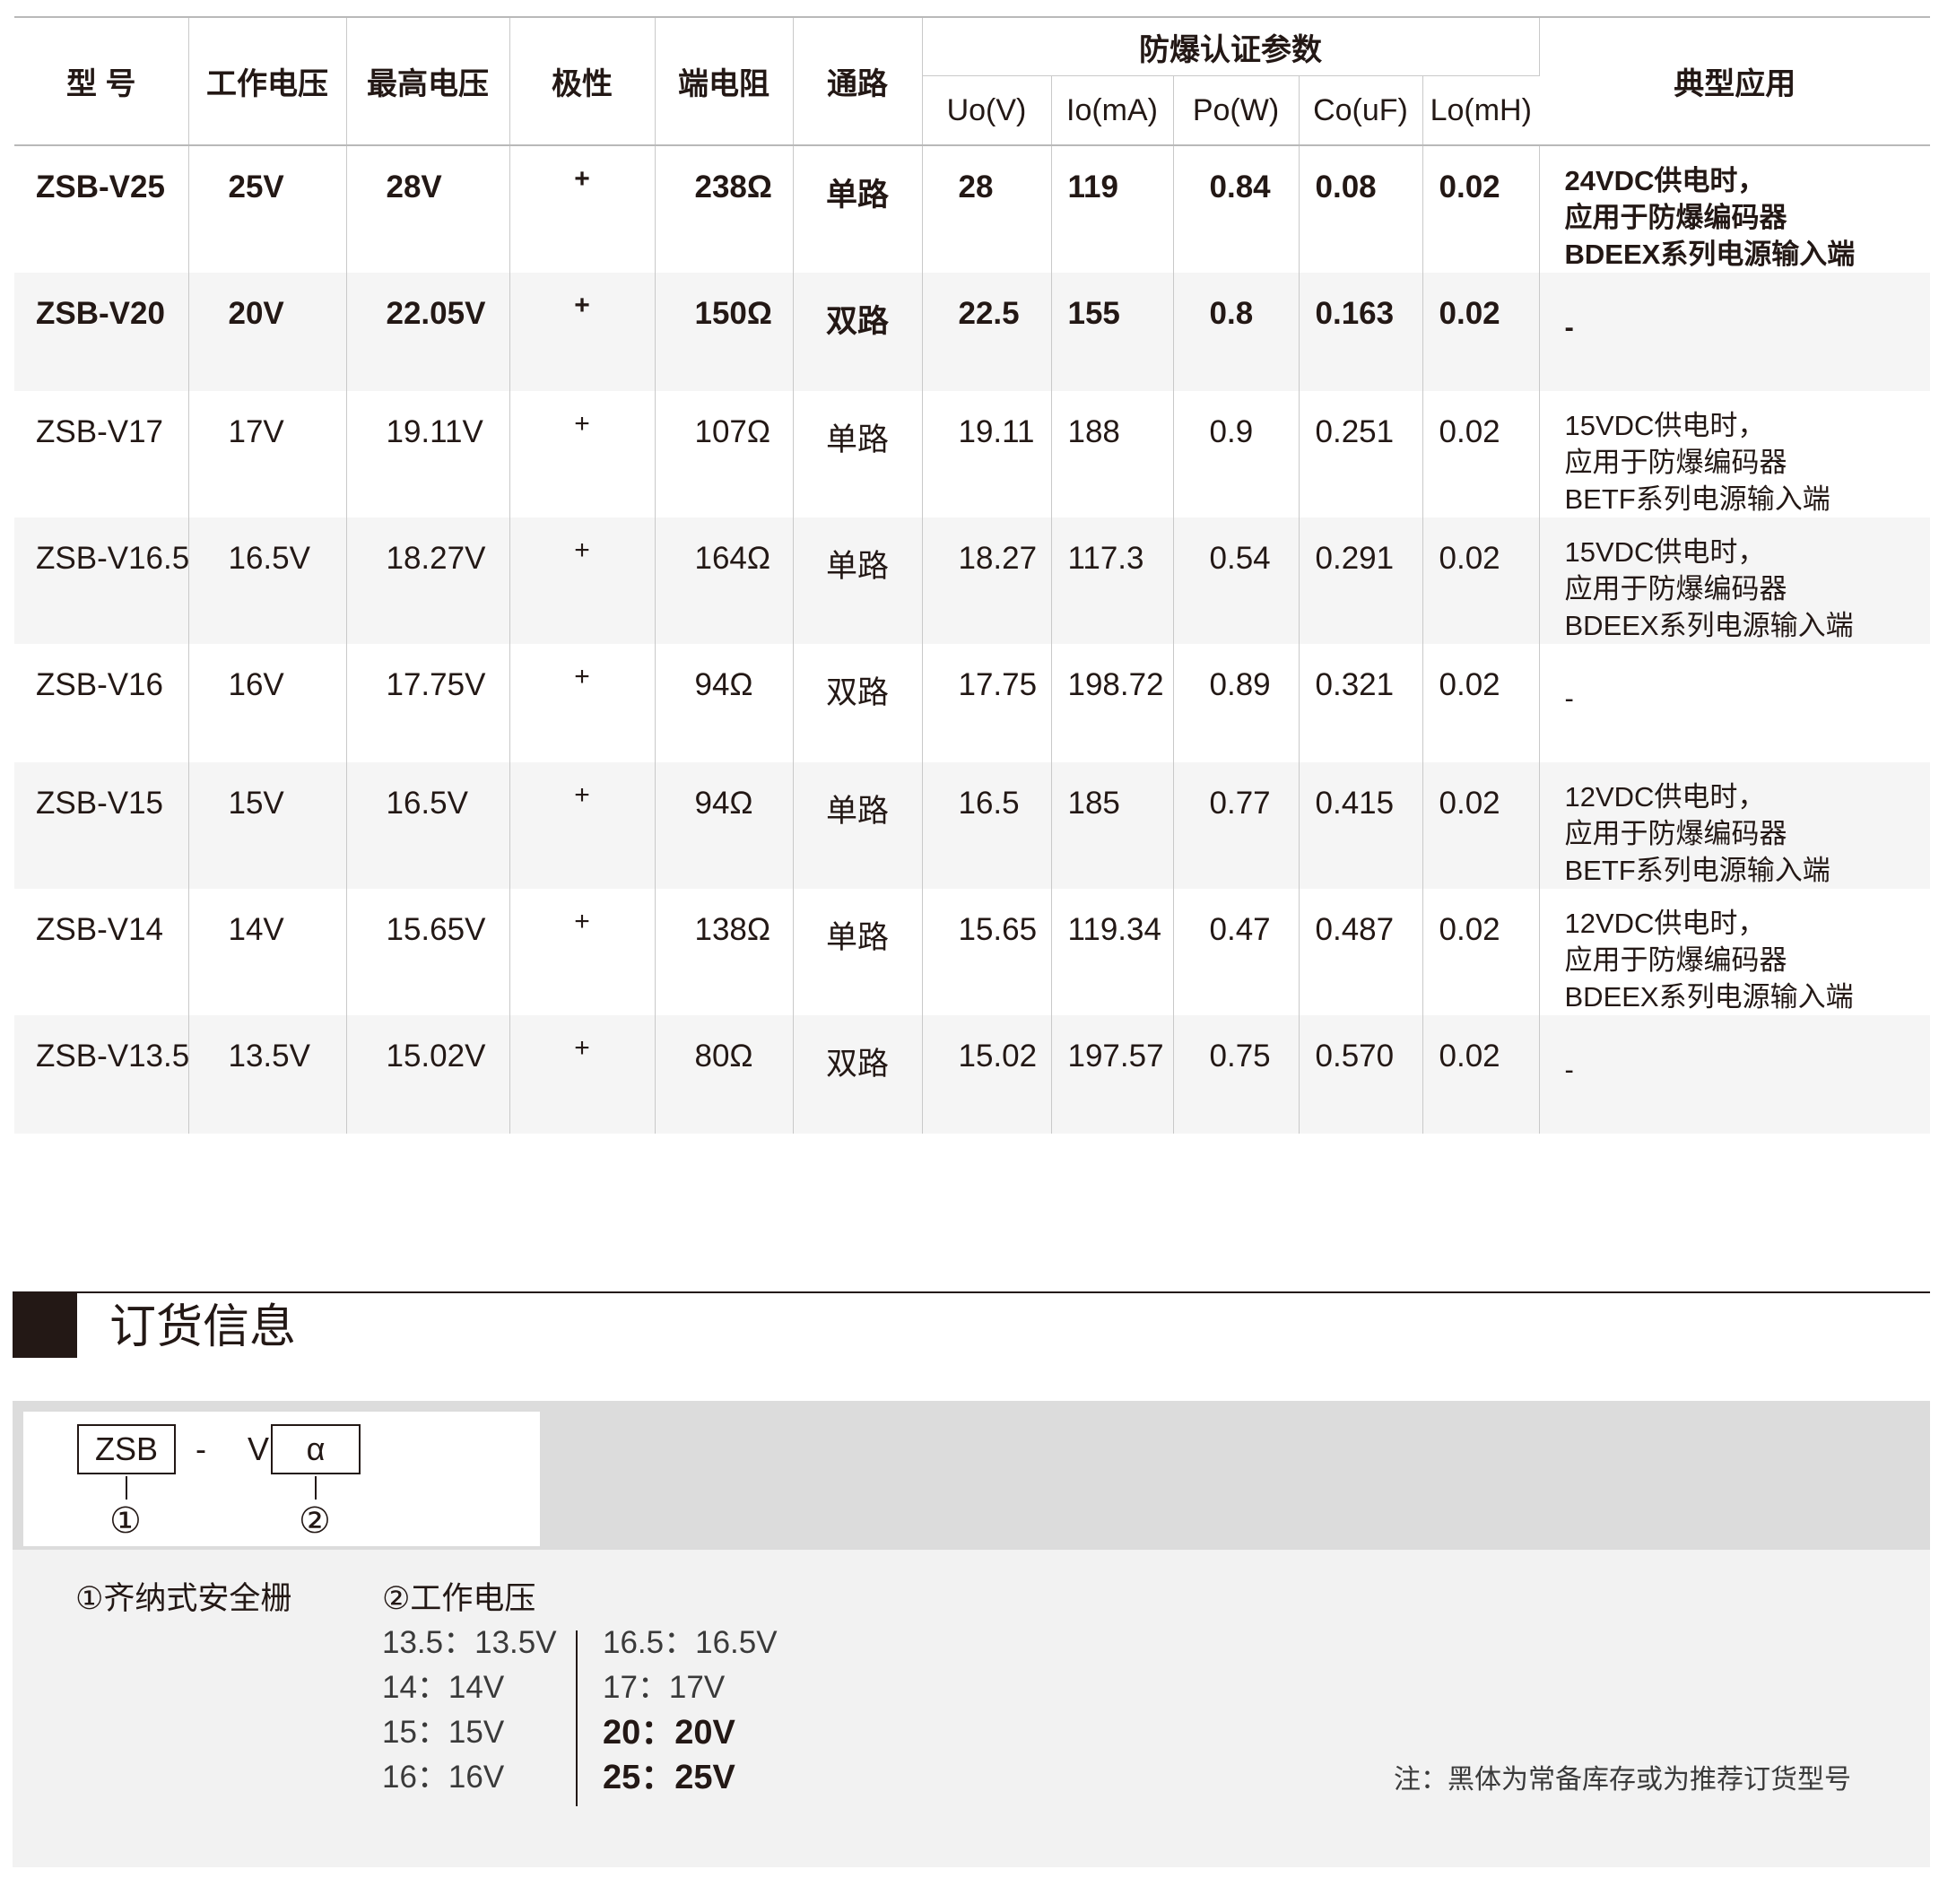 This screenshot has width=1939, height=1904. Describe the element at coordinates (724, 209) in the screenshot. I see `cell-resistance: 238Ω` at that location.